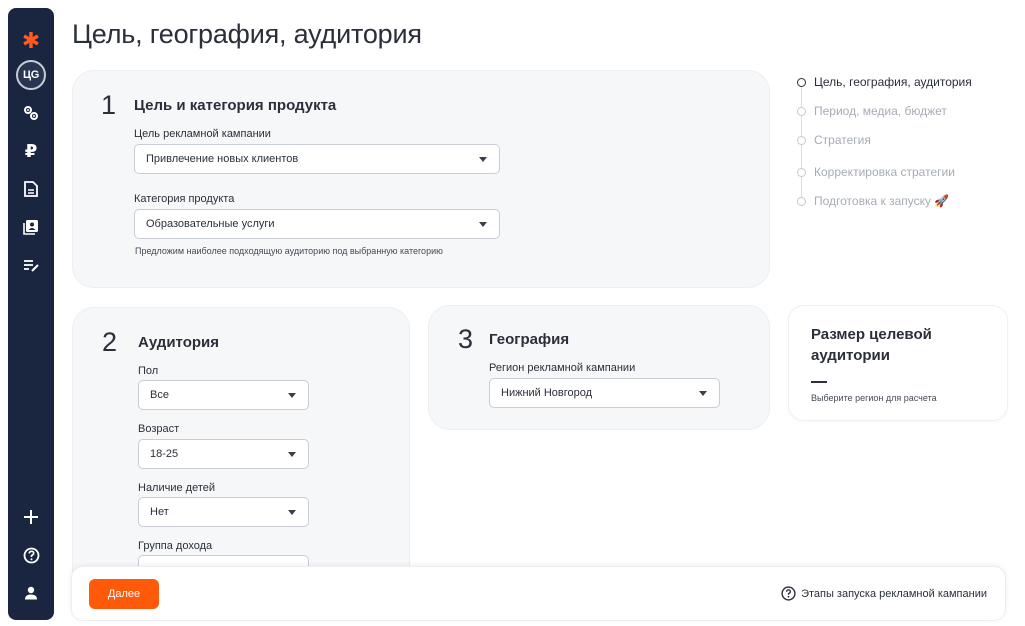 The image size is (1025, 626). I want to click on sidebar-profile-button, so click(31, 593).